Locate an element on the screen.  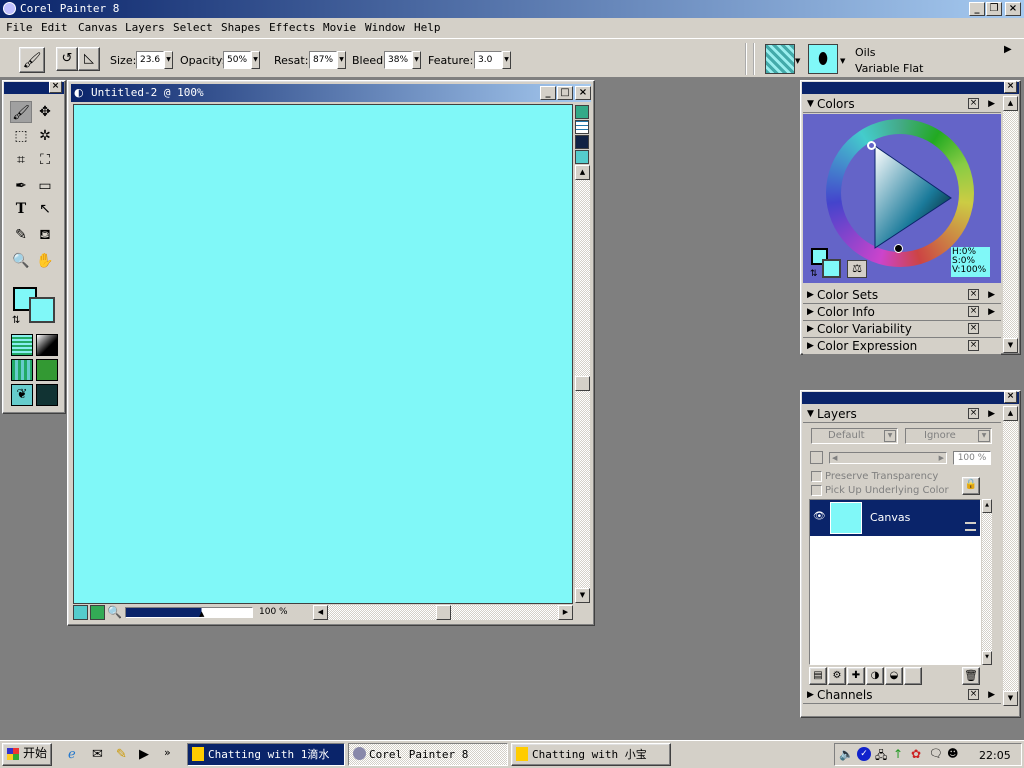
brush-menu-arrow-icon: ▶ is located at coordinates (1008, 49).